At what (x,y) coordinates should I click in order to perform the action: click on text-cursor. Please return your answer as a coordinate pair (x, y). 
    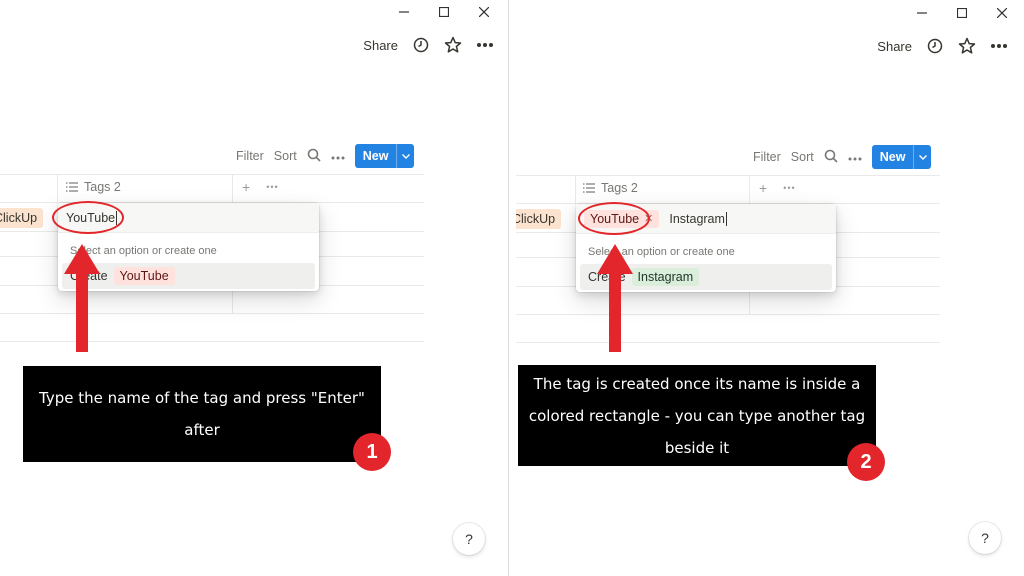
    Looking at the image, I should click on (726, 218).